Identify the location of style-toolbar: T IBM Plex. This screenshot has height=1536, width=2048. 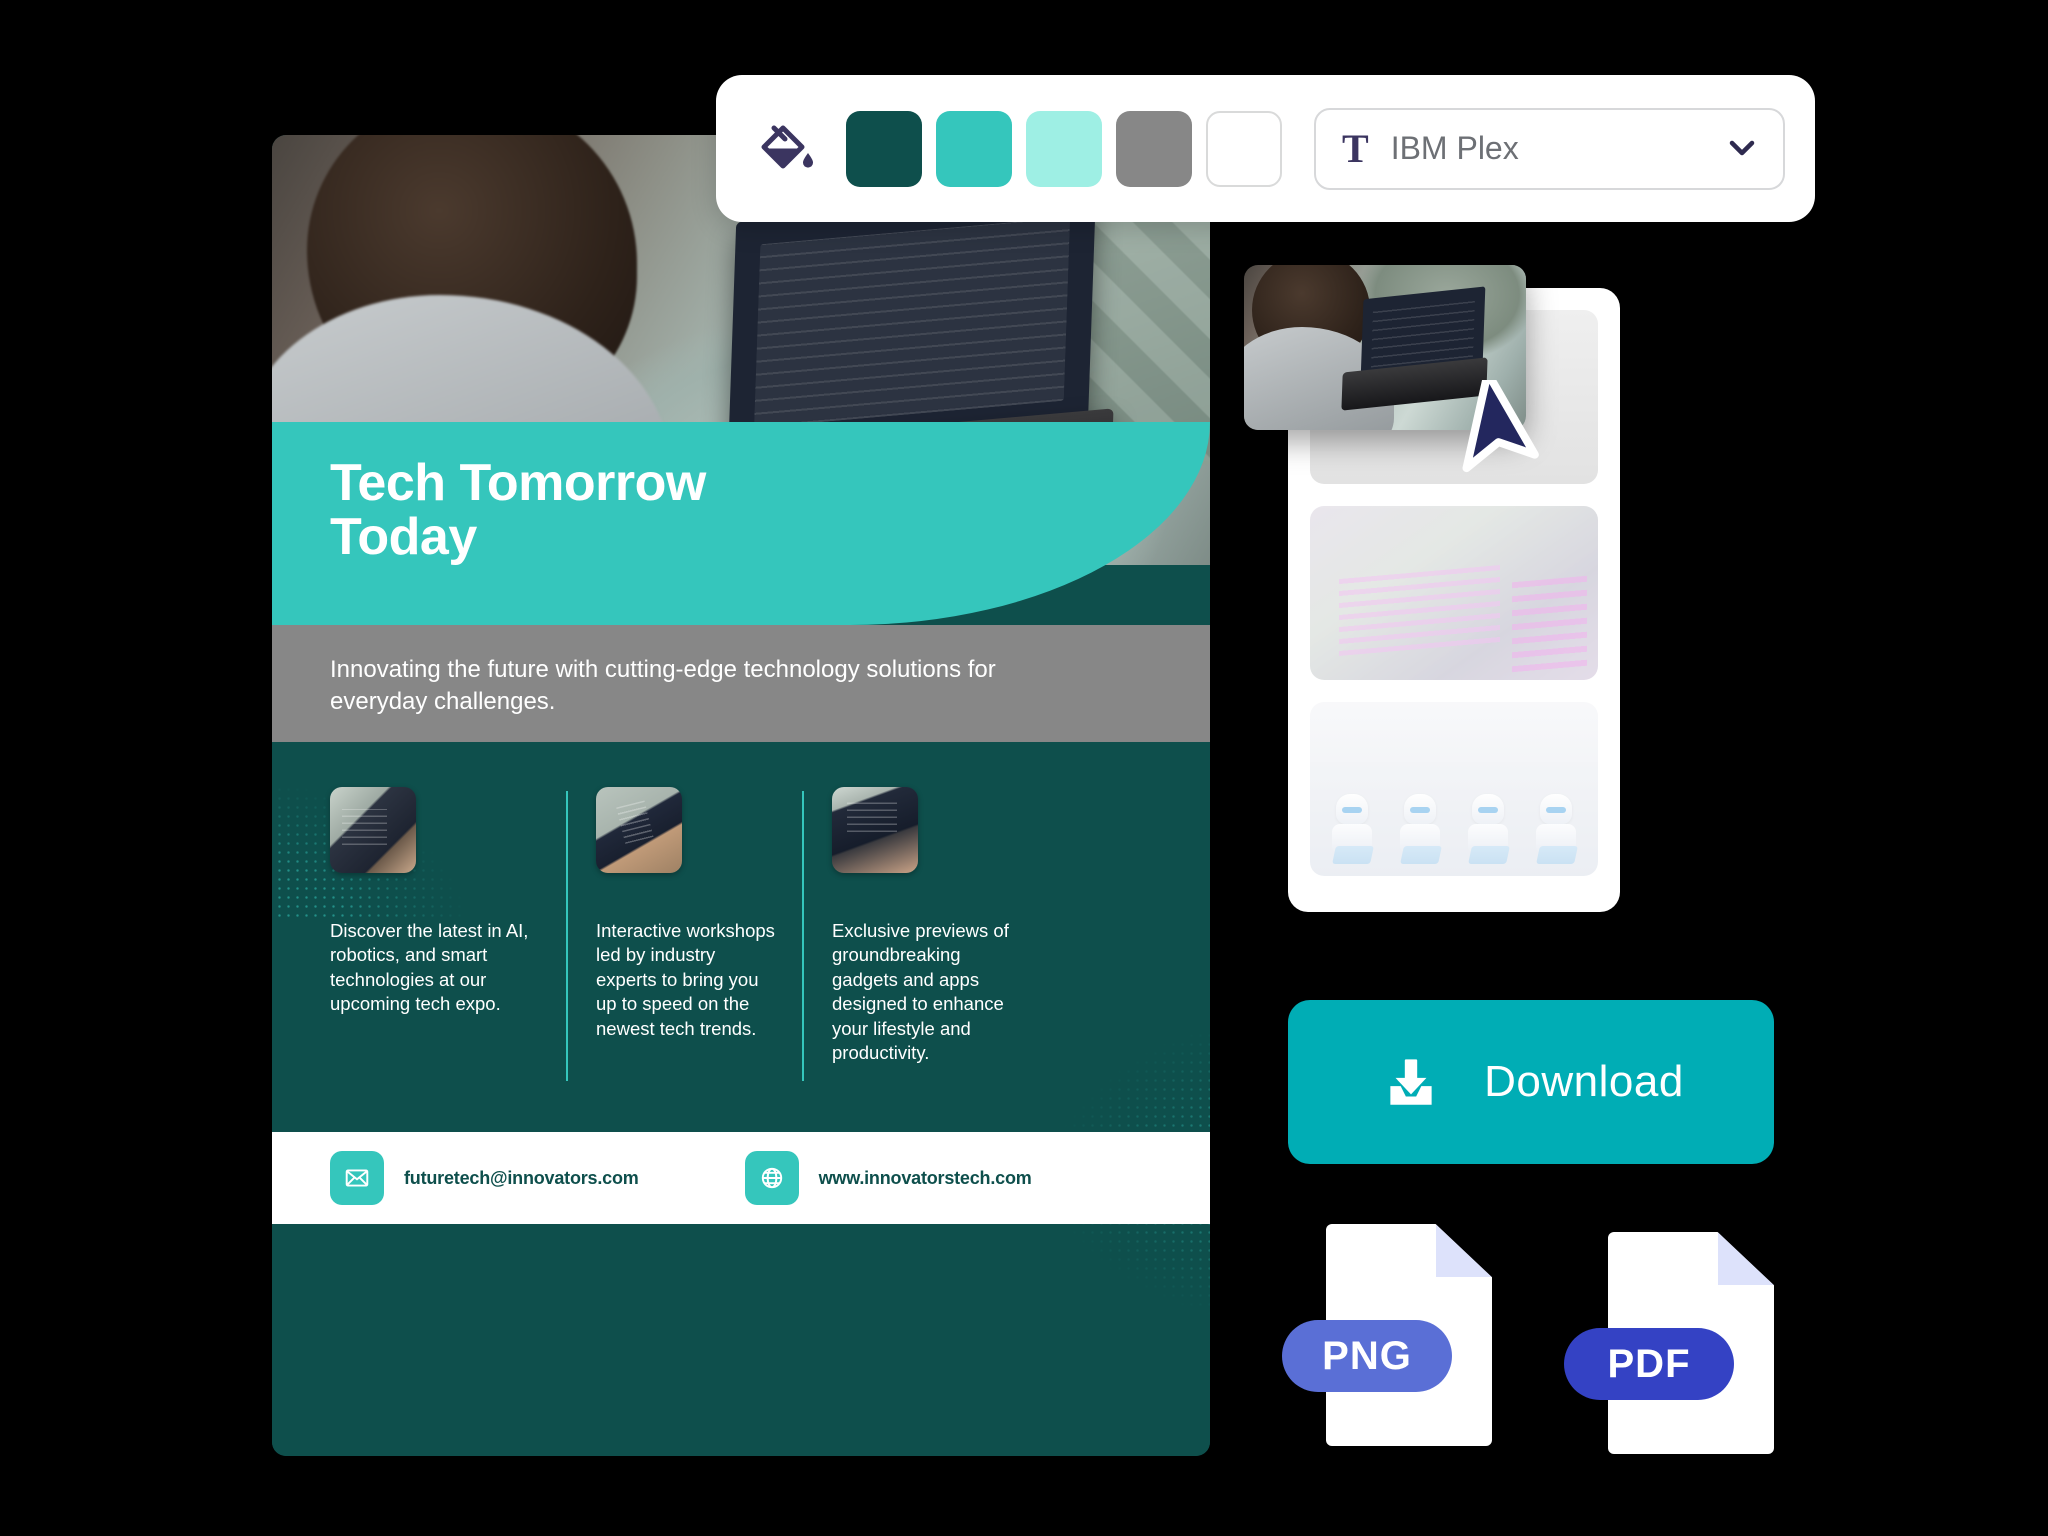
(1265, 148).